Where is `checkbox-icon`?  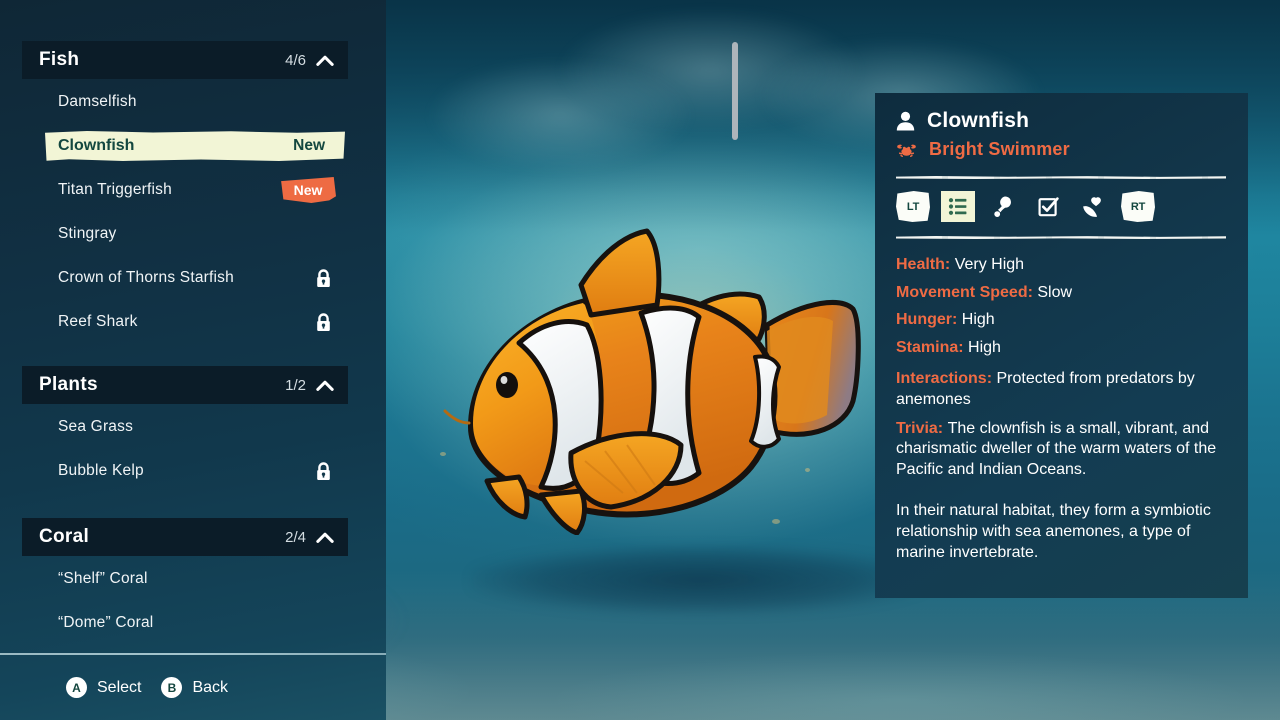 checkbox-icon is located at coordinates (1048, 207).